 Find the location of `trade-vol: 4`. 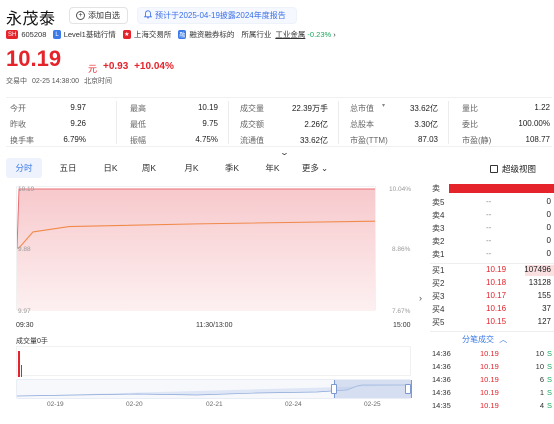

trade-vol: 4 is located at coordinates (541, 405).